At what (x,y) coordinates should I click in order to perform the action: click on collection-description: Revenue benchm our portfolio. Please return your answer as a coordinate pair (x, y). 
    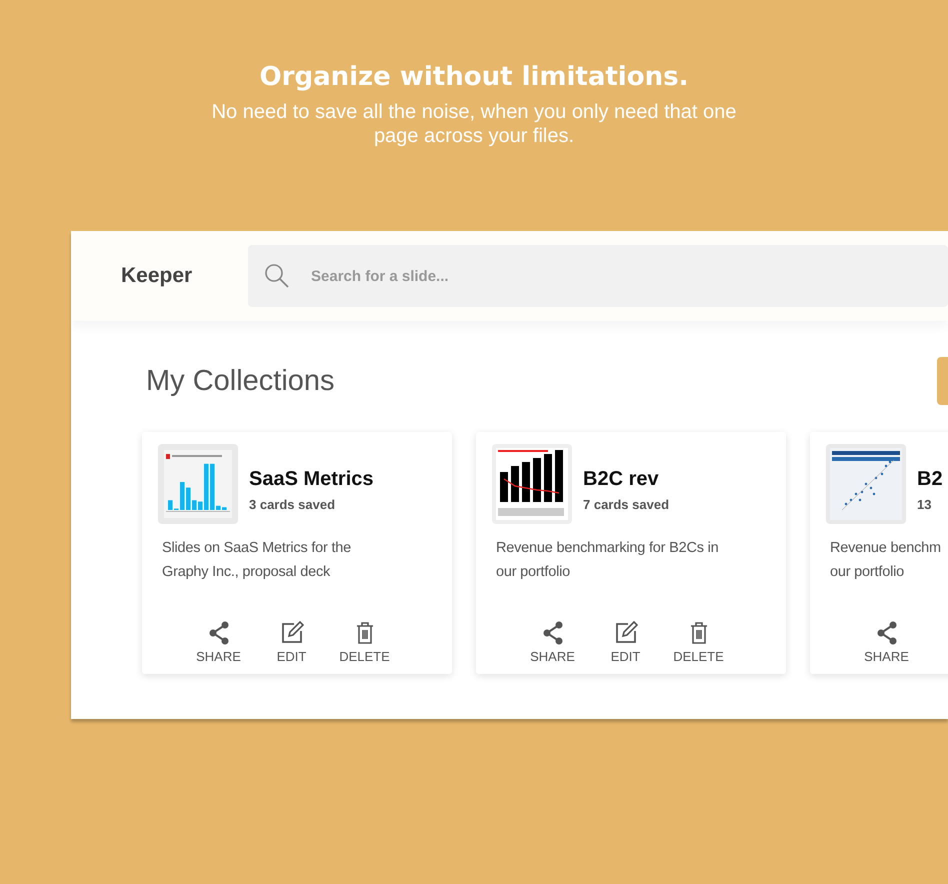
    Looking at the image, I should click on (886, 560).